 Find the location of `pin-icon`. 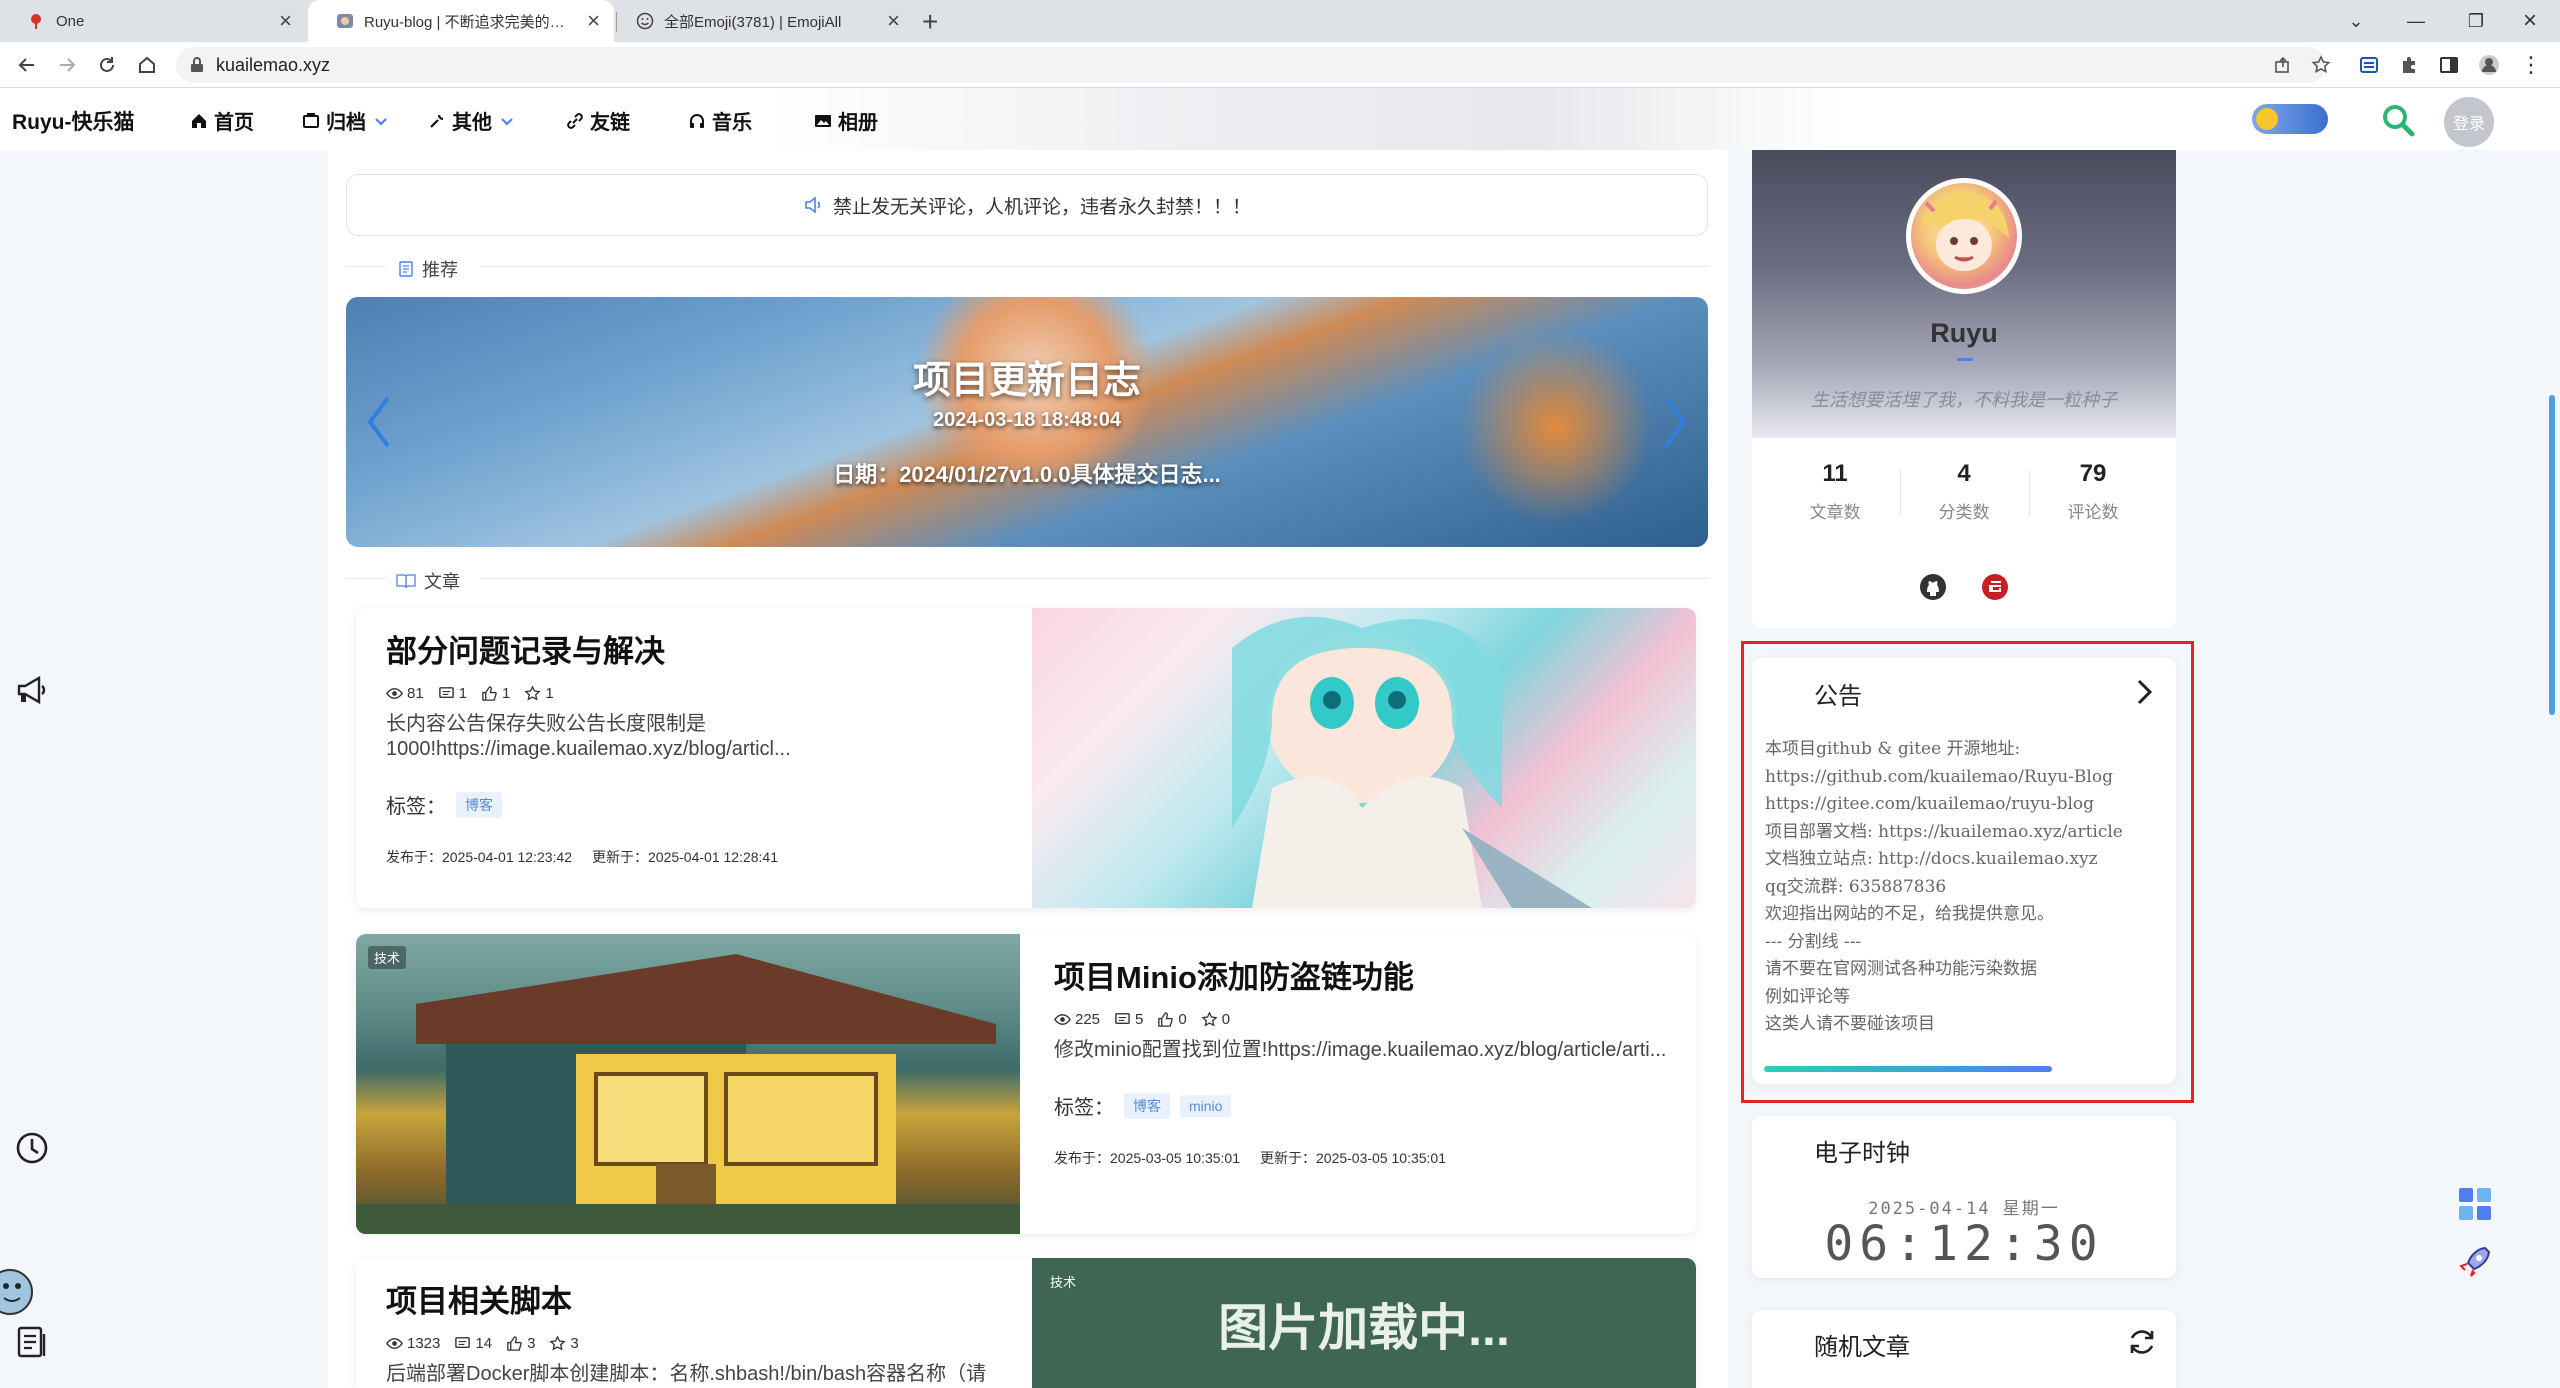

pin-icon is located at coordinates (36, 21).